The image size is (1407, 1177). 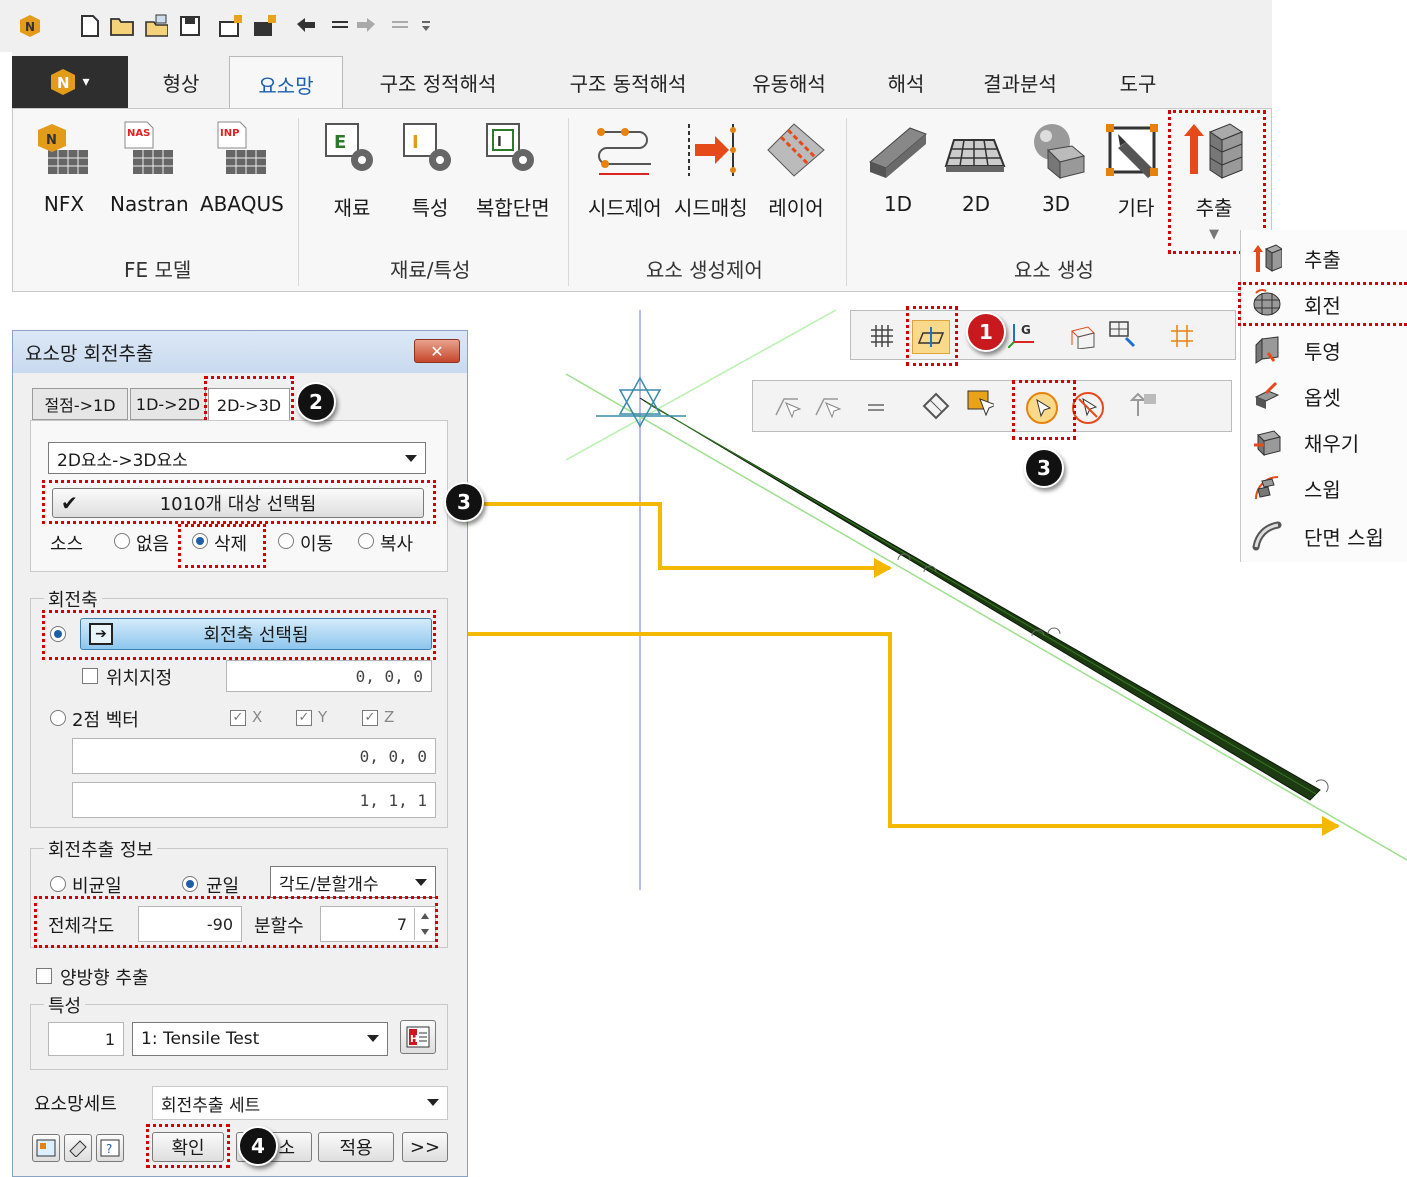 I want to click on mesh-set-combo: 회전추출 세트, so click(x=300, y=1103).